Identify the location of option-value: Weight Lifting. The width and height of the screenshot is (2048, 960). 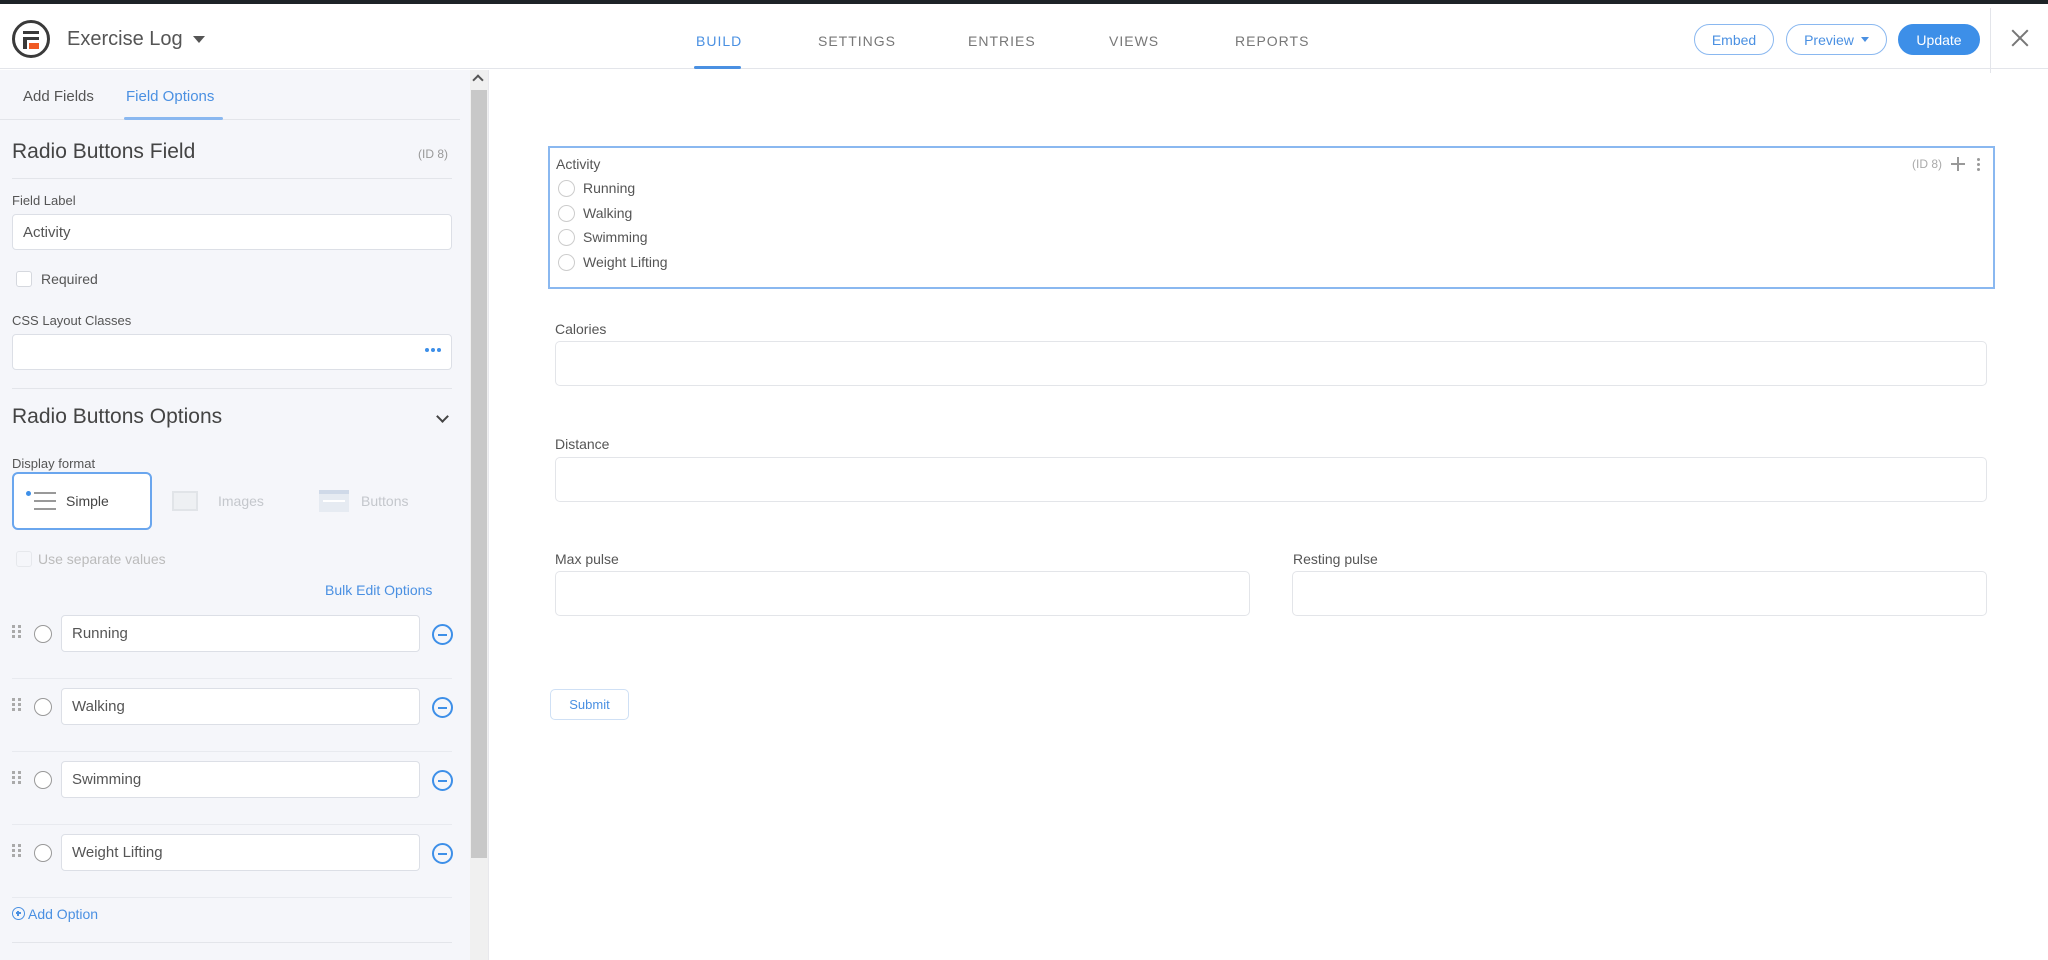
(117, 852).